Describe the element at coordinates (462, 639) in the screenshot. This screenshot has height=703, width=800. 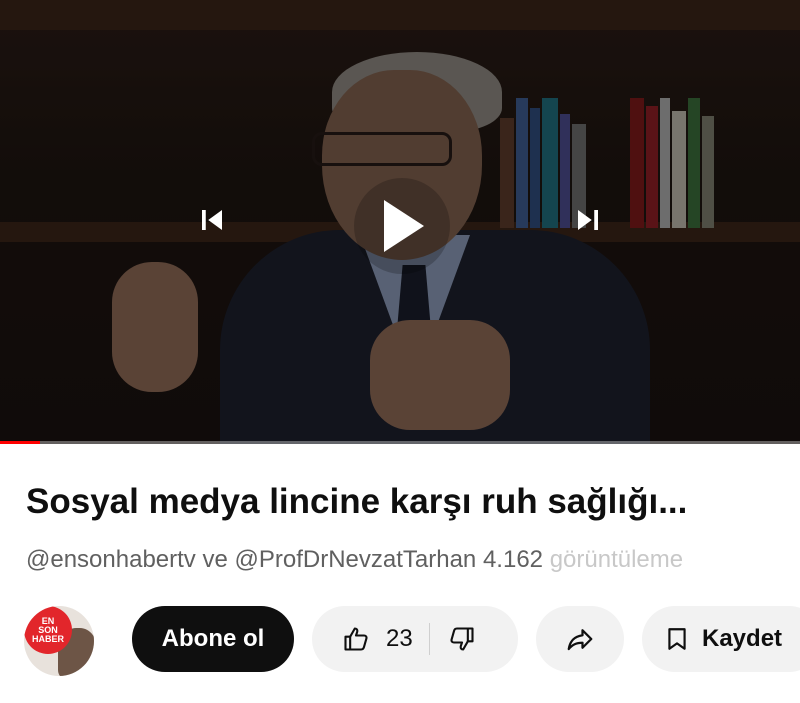
I see `thumb-down-icon` at that location.